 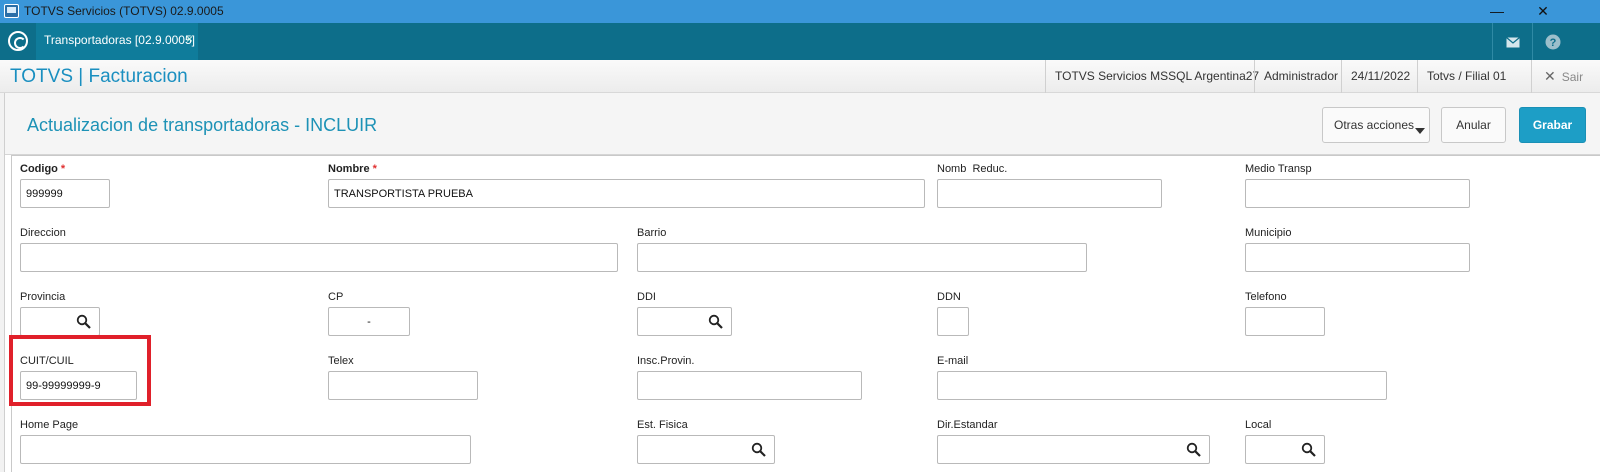 I want to click on window-title: TOTVS Servicios (TOTVS) 02.9.0005, so click(x=124, y=11).